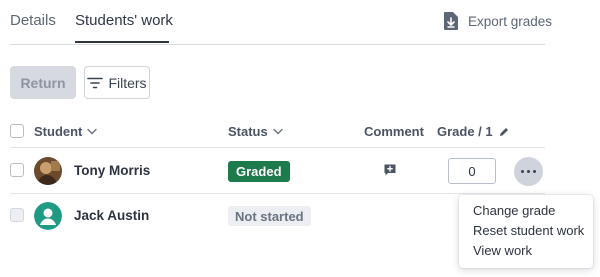 The width and height of the screenshot is (600, 277). I want to click on export-grades-button: Export grades, so click(497, 21).